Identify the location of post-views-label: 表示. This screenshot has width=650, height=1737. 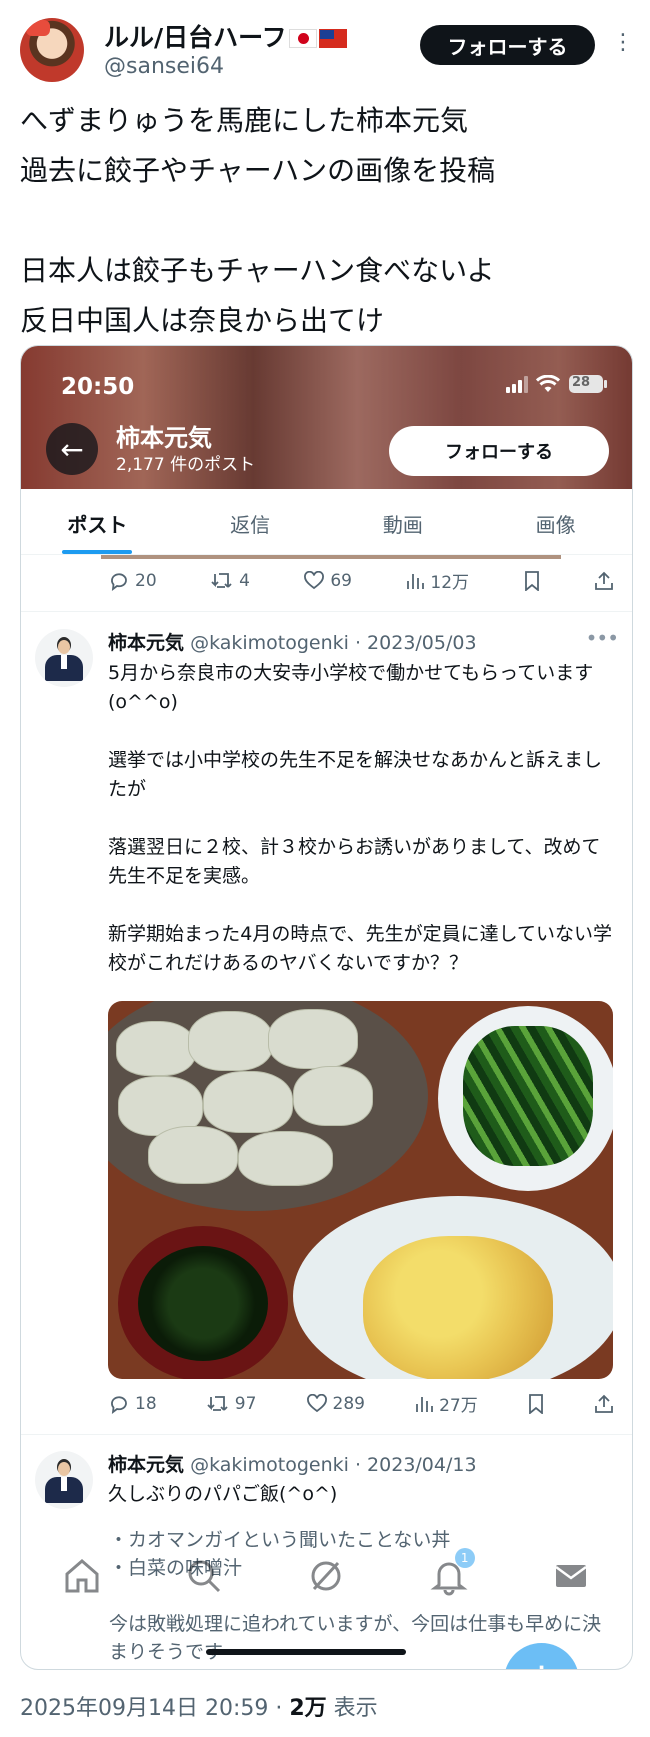
(352, 1708).